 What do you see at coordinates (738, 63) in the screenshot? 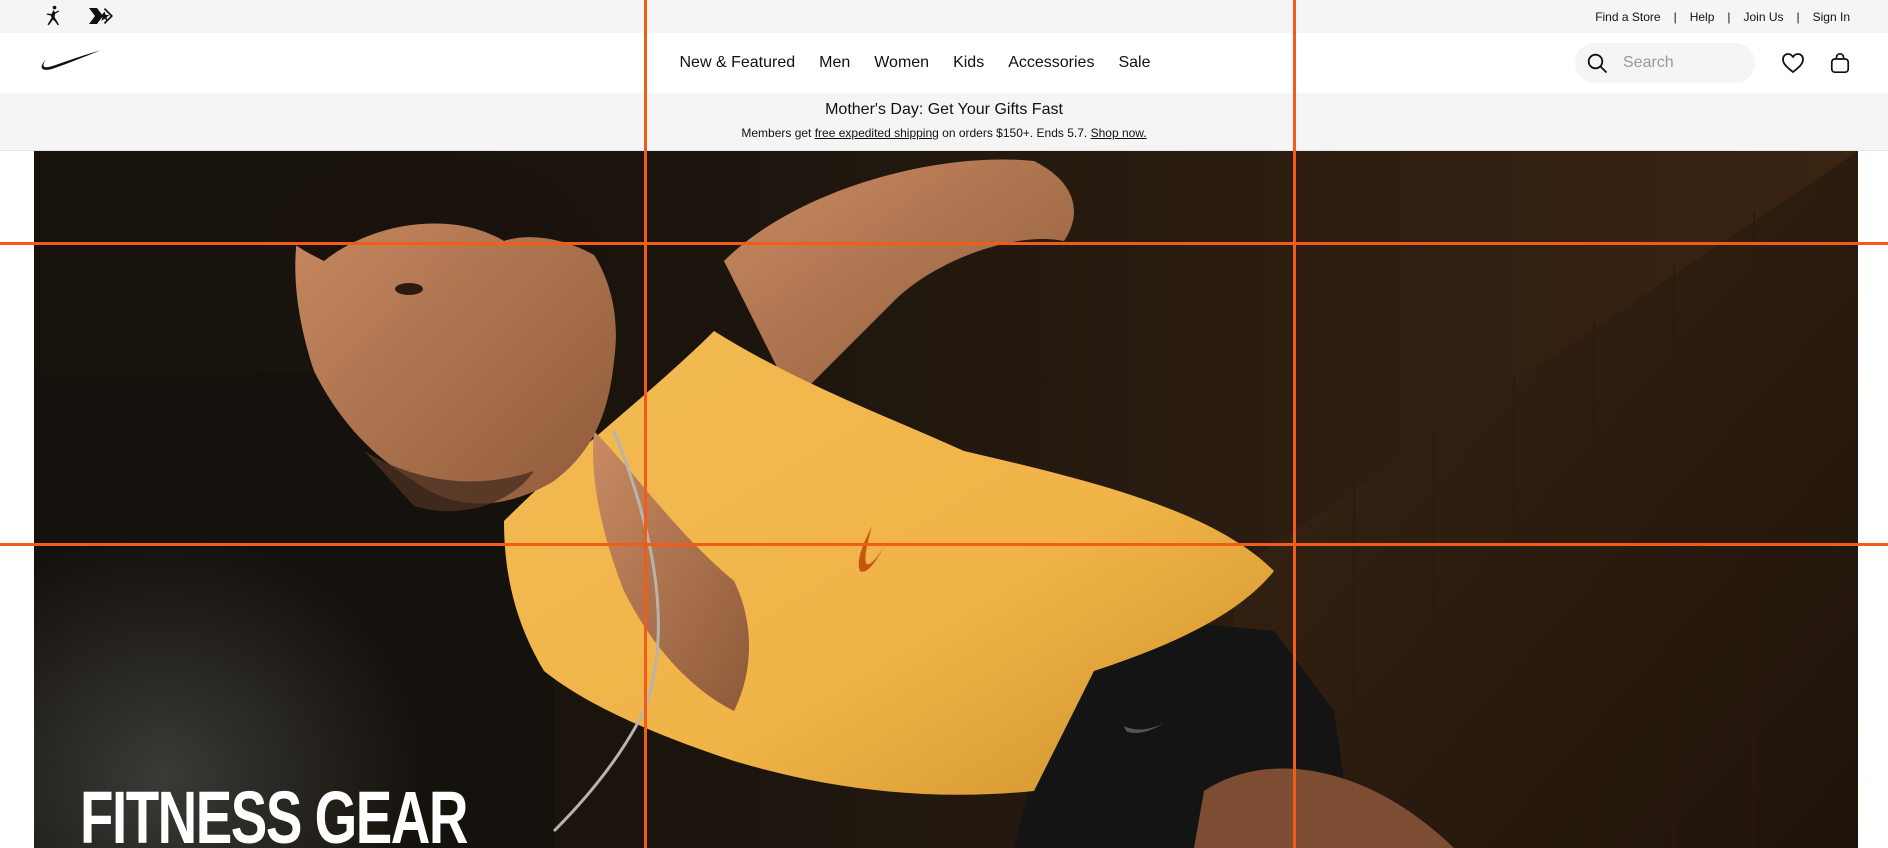
I see `nav-new-featured: New & Featured` at bounding box center [738, 63].